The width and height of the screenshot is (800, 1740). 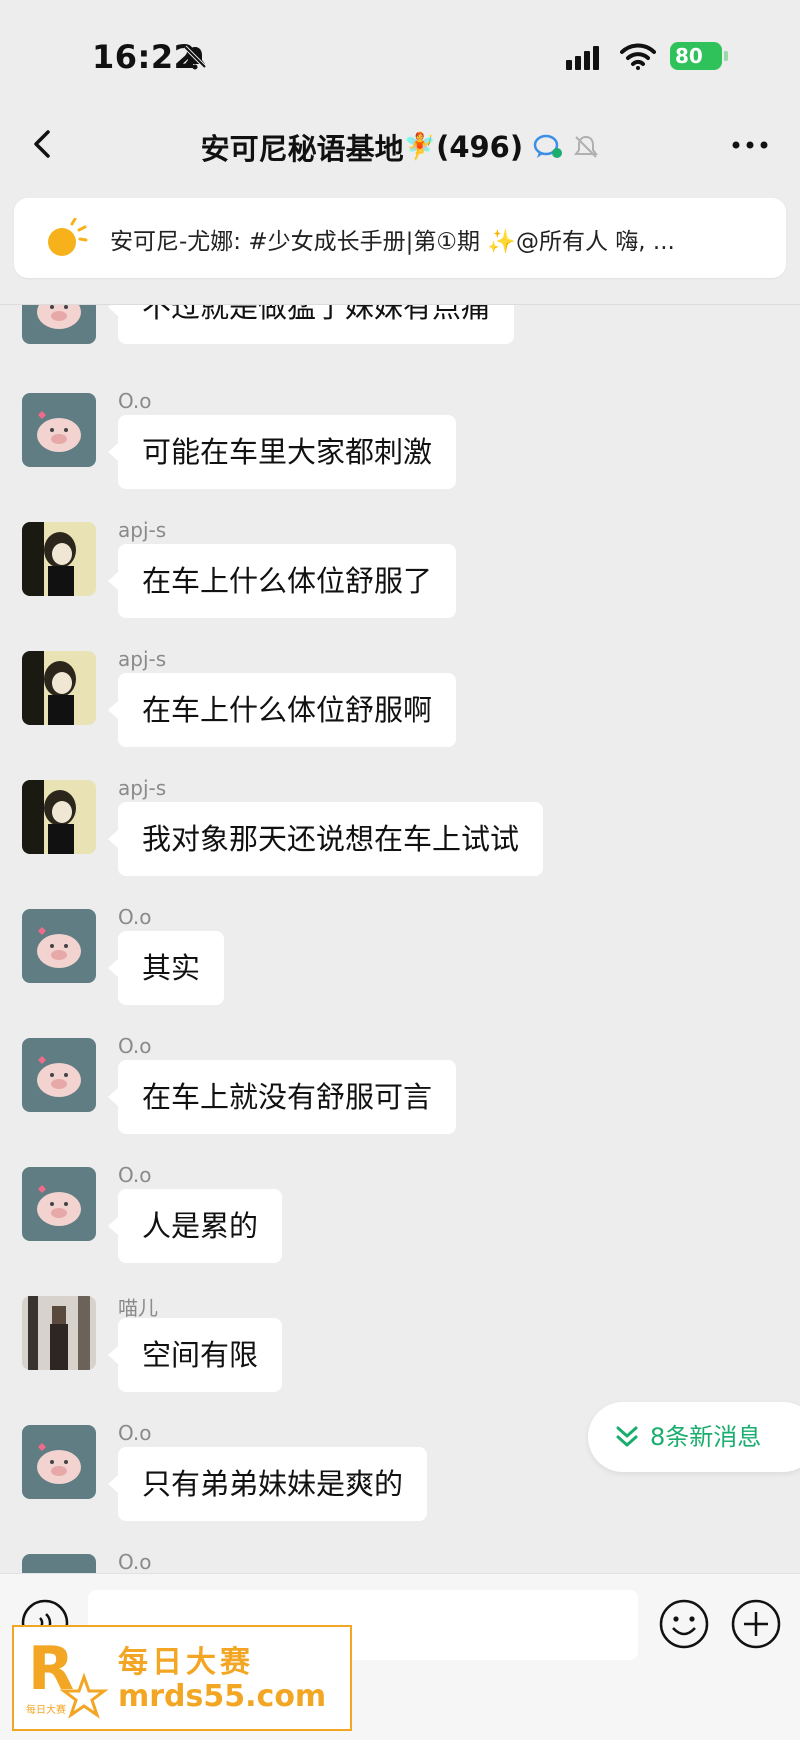 What do you see at coordinates (195, 1226) in the screenshot?
I see `message-bubble: 人是累的` at bounding box center [195, 1226].